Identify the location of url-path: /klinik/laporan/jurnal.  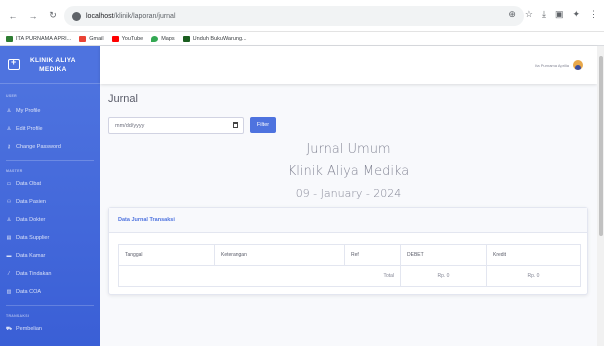
(144, 16).